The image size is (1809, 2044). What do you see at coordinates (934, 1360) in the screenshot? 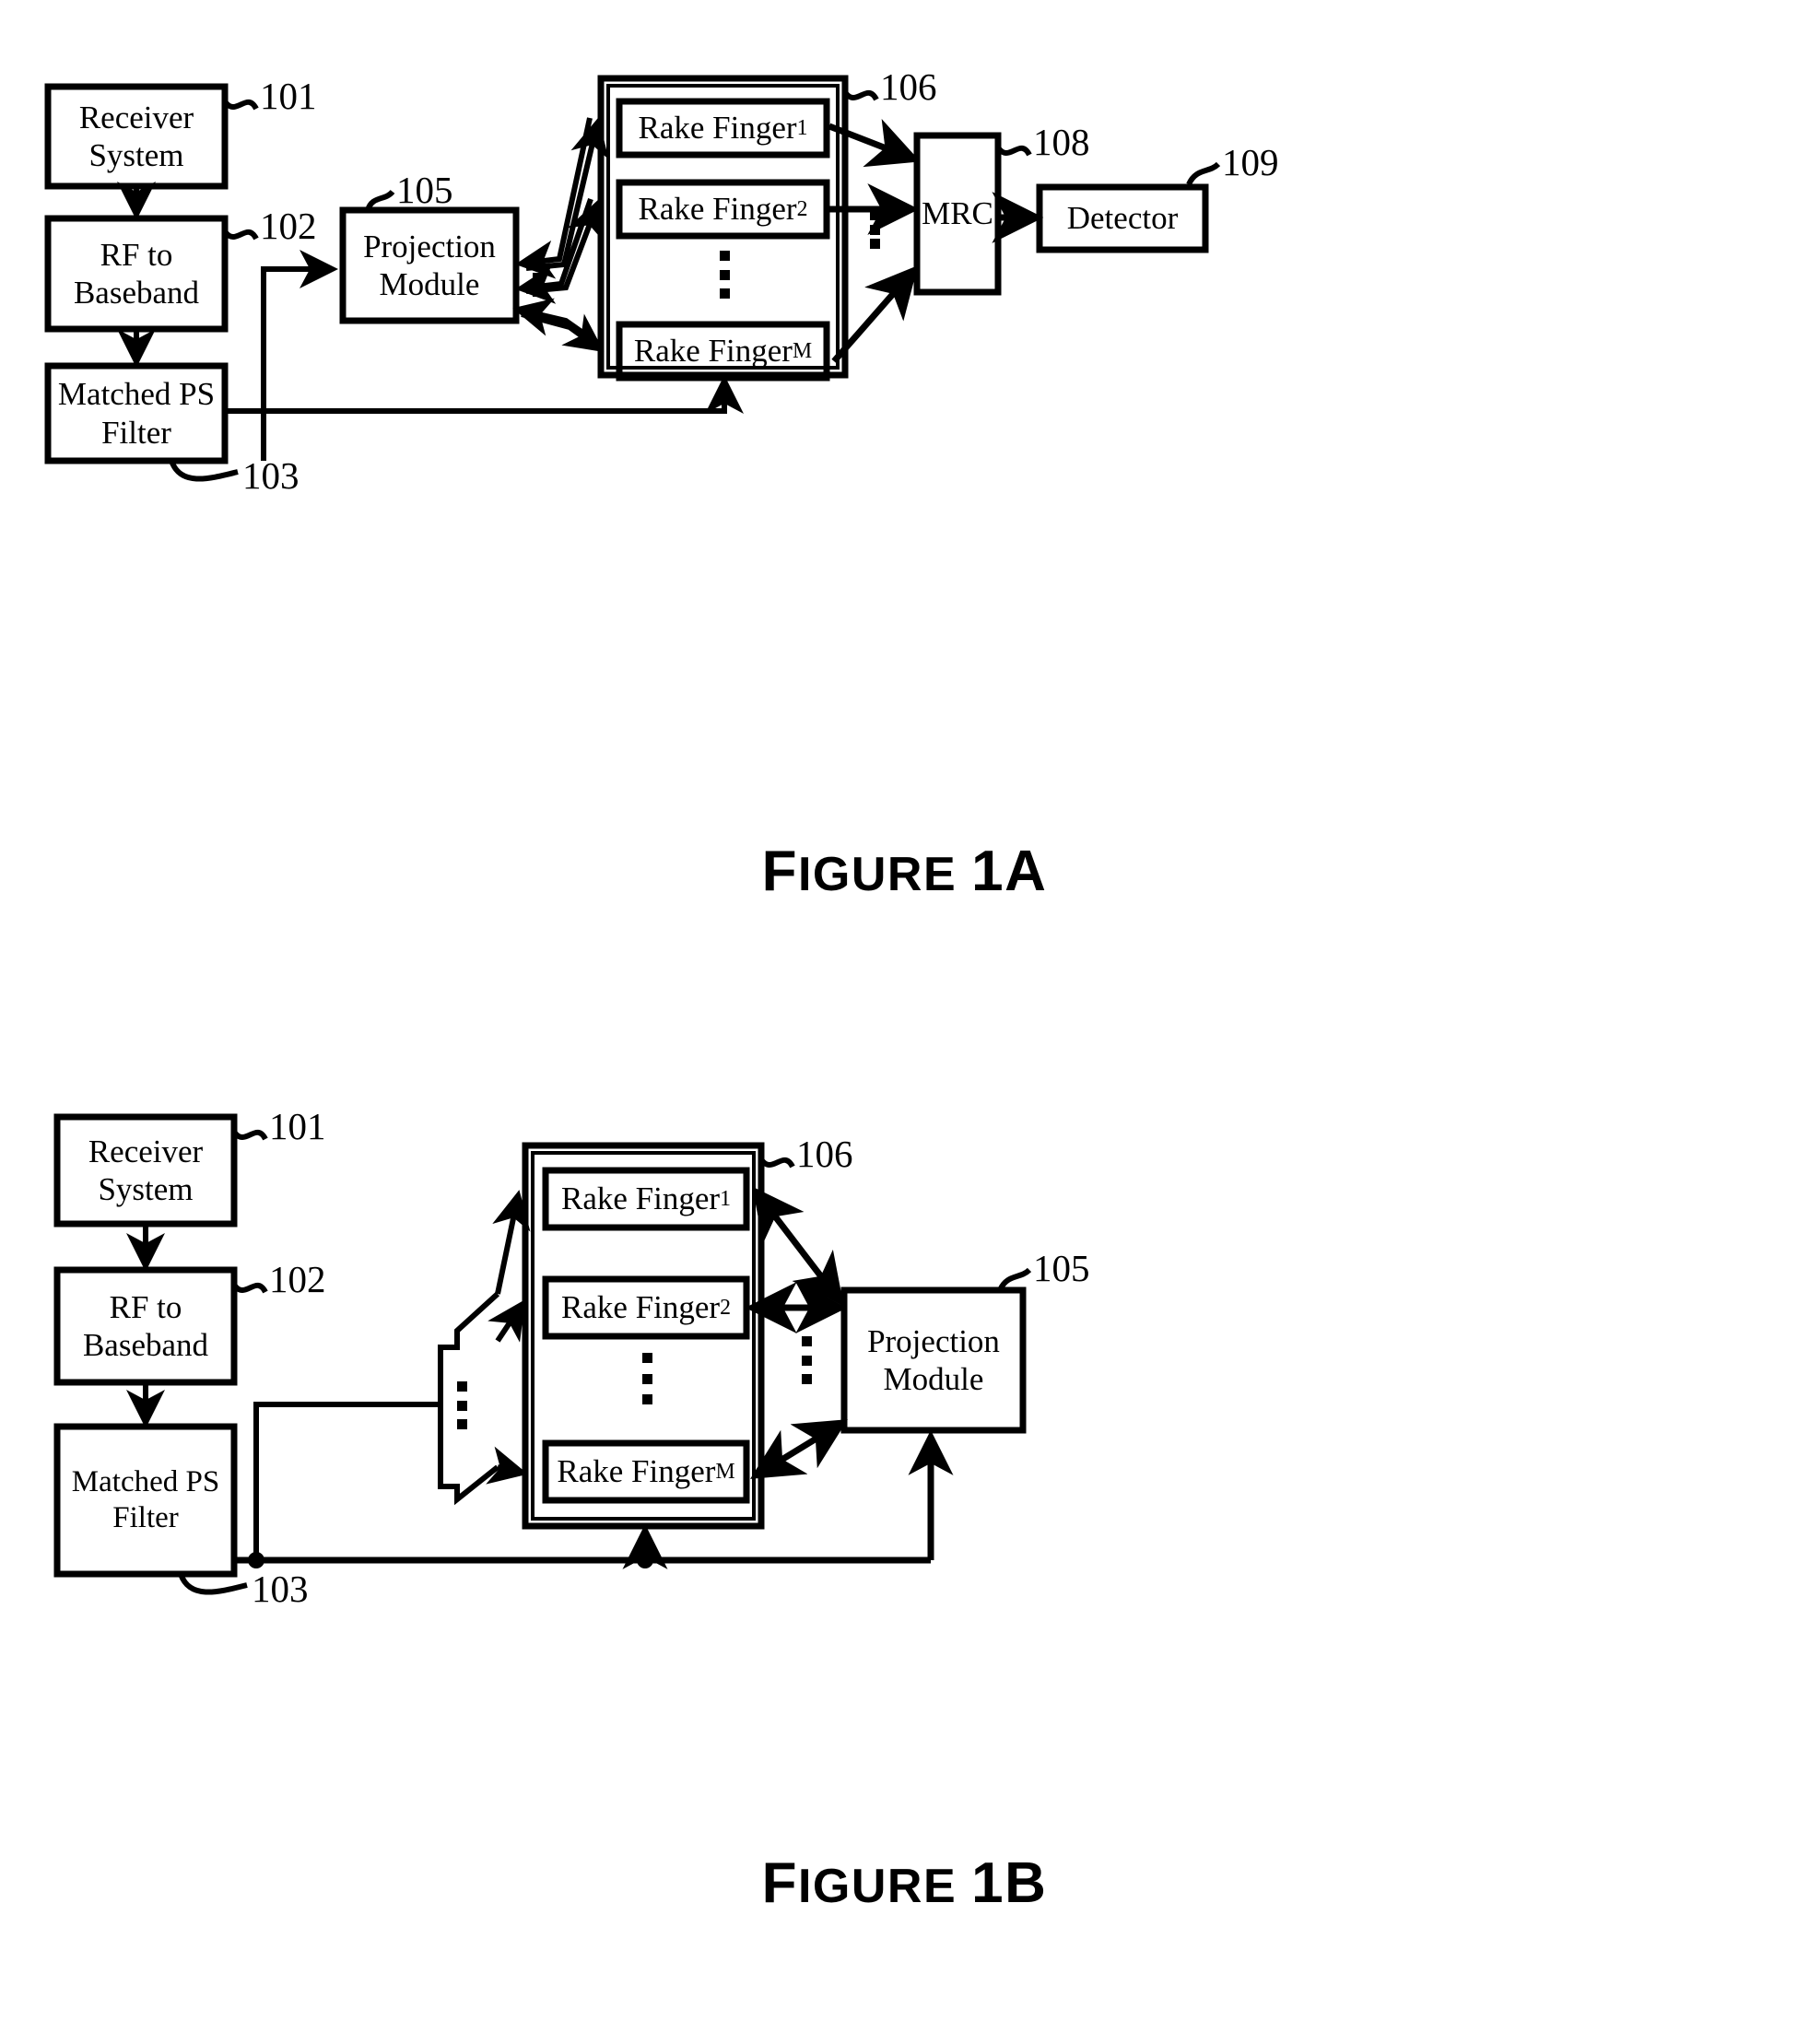
I see `box-projection-module-1b` at bounding box center [934, 1360].